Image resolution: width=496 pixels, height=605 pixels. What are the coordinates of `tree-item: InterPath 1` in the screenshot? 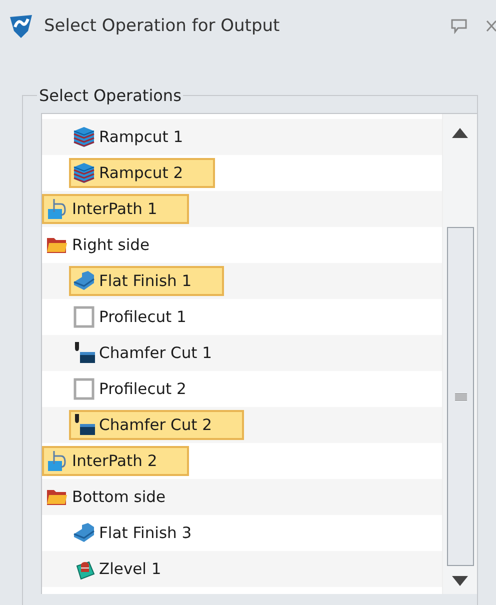 It's located at (116, 209).